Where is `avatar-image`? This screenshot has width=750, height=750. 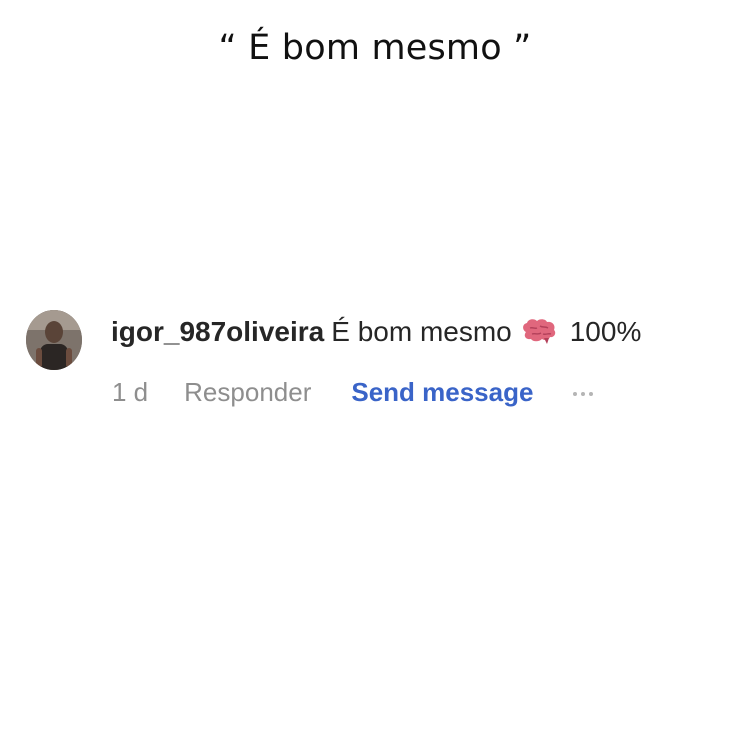 avatar-image is located at coordinates (54, 340).